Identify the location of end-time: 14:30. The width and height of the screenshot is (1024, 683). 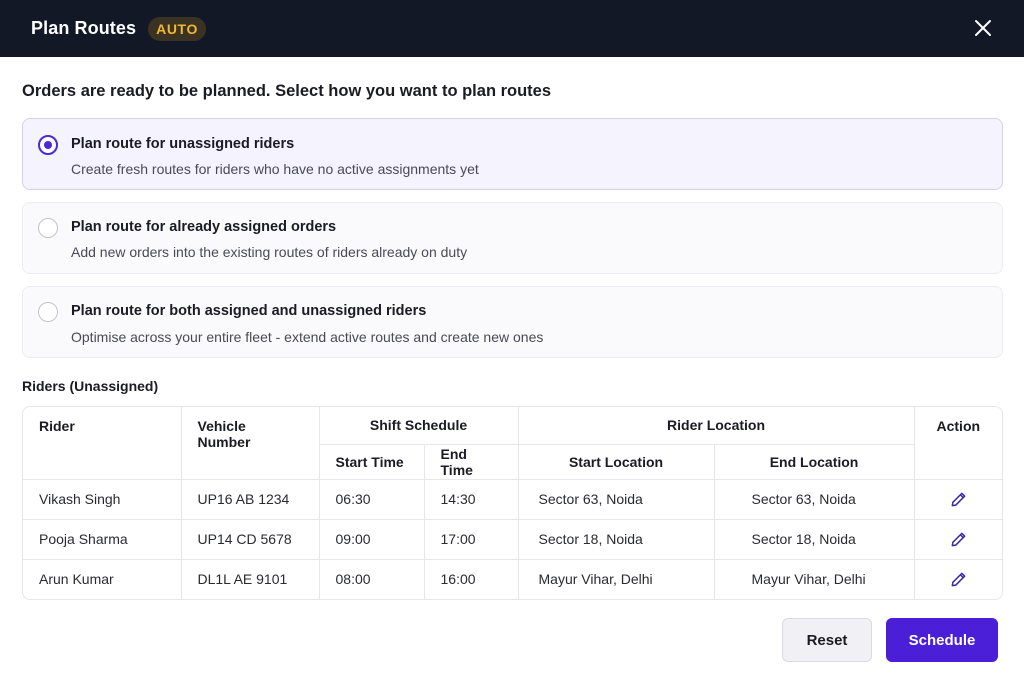
(471, 499).